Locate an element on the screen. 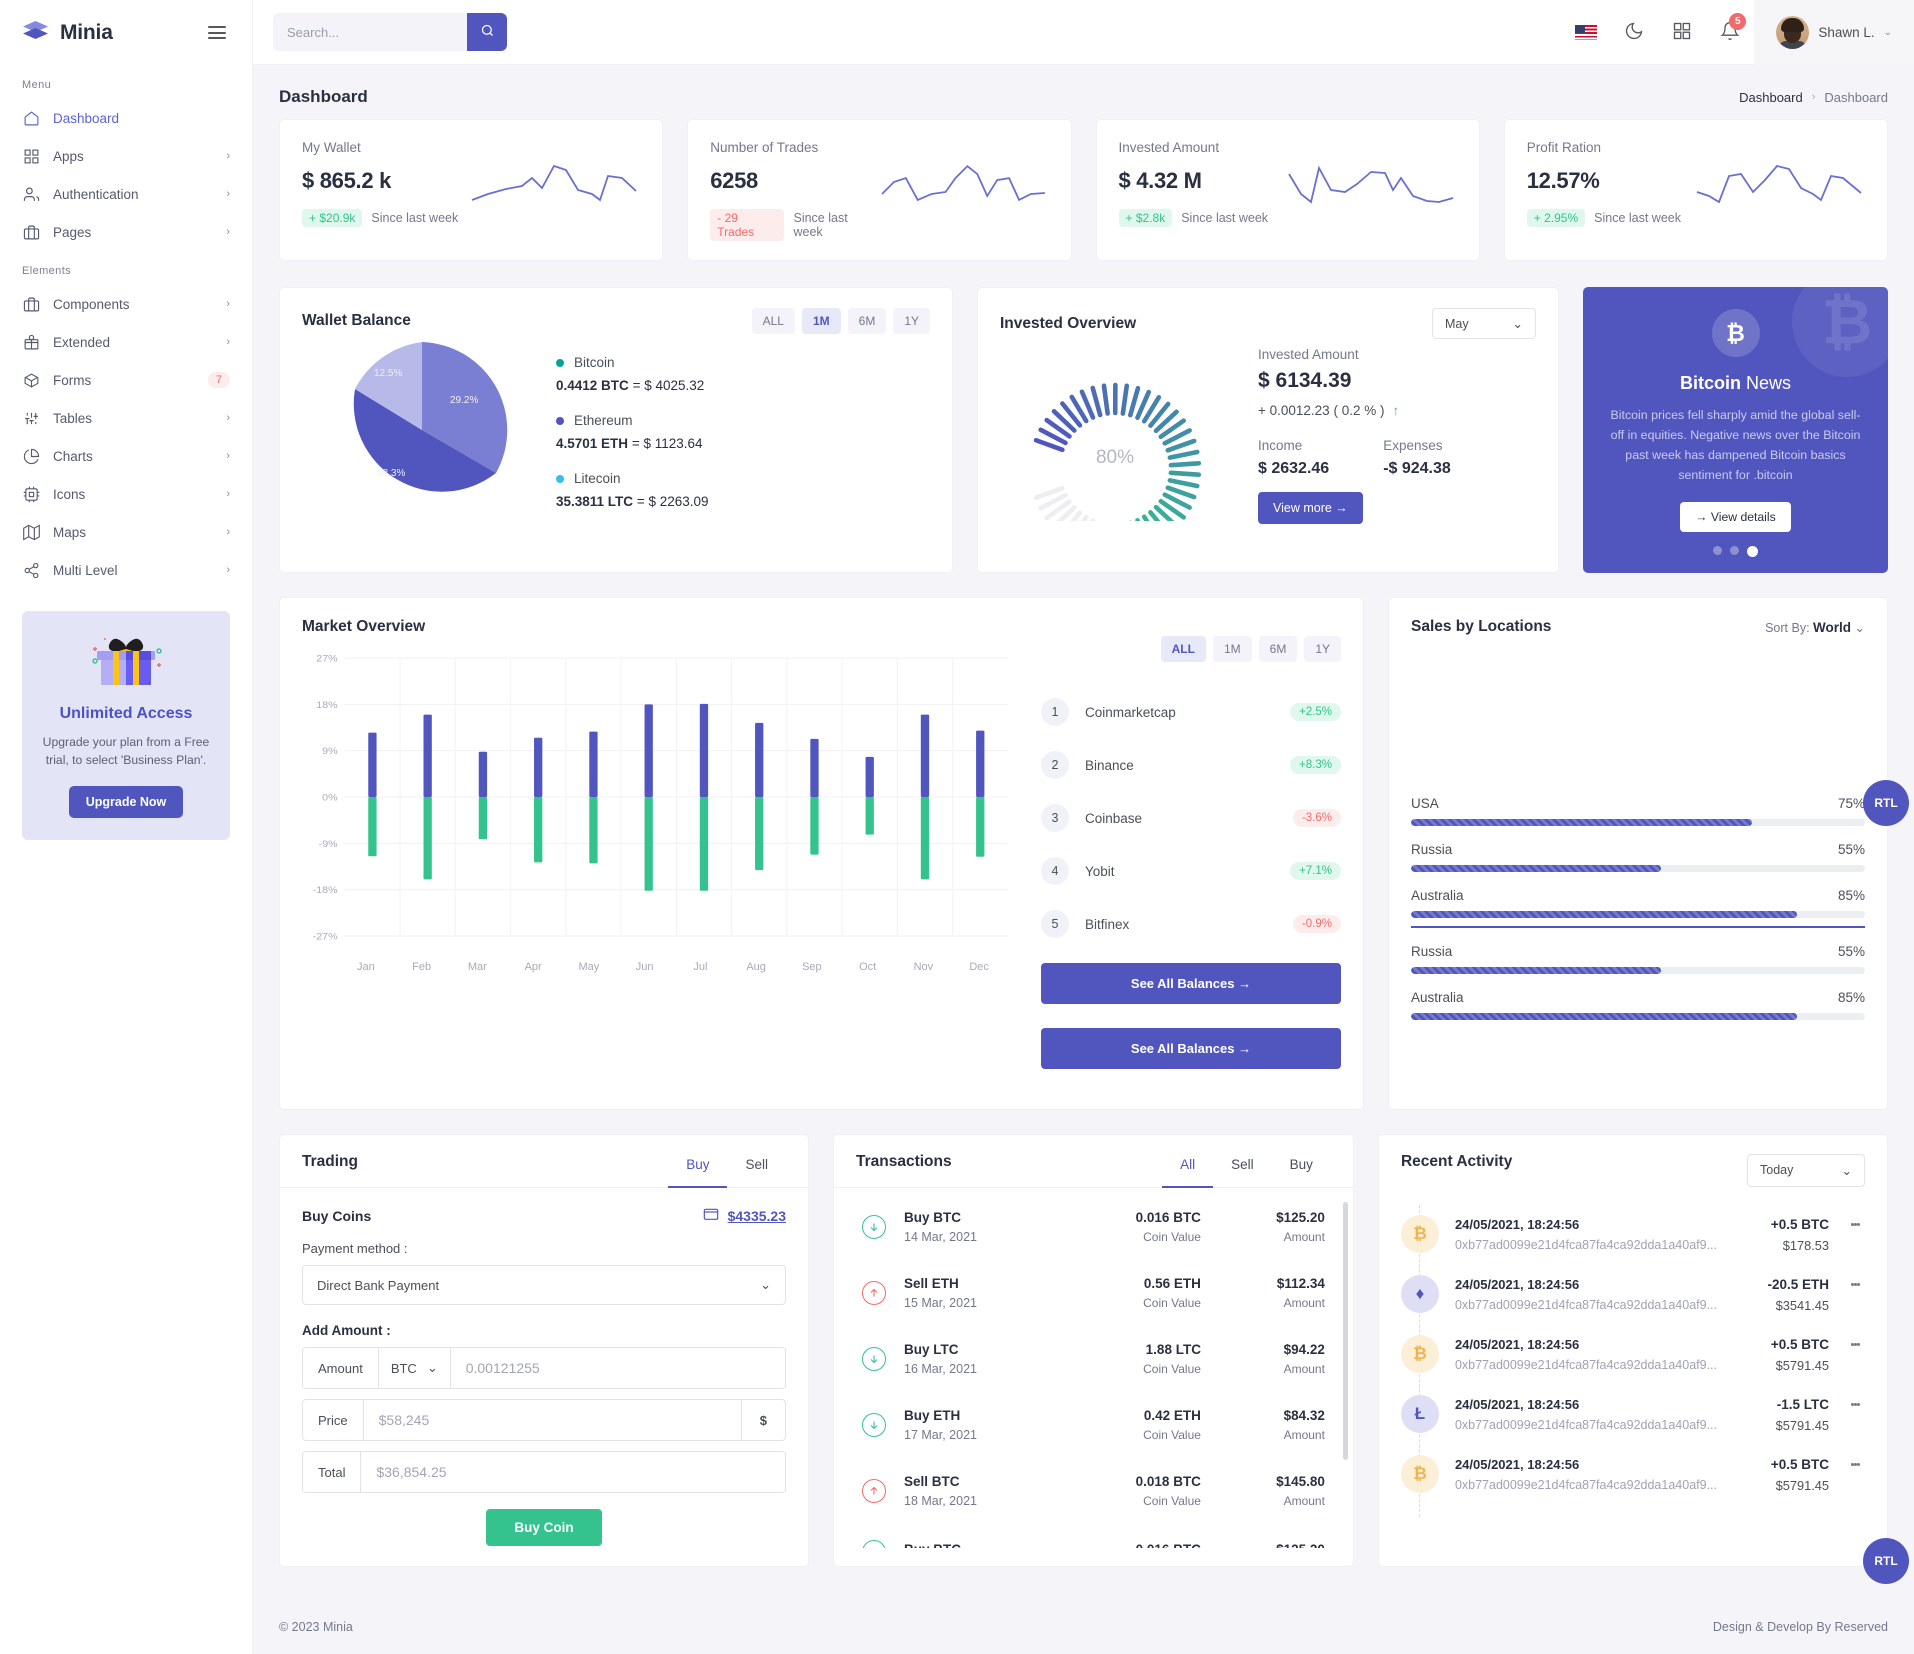  sidebar-item-pages: Pages › is located at coordinates (126, 232).